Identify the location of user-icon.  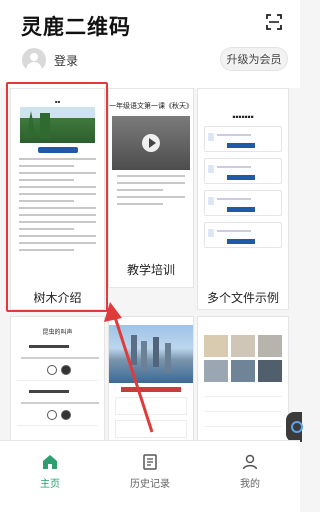
(250, 462).